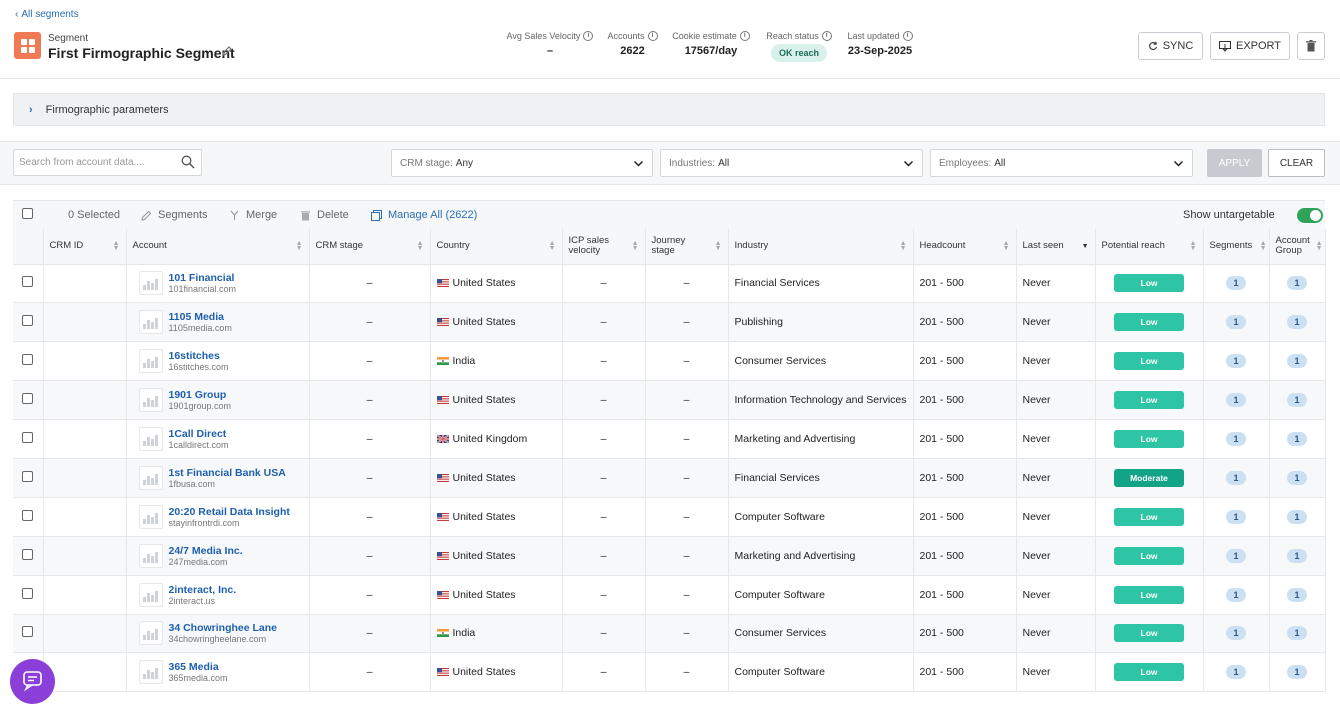  I want to click on col-crm-stage: CRM stage ▲ ▼, so click(370, 247).